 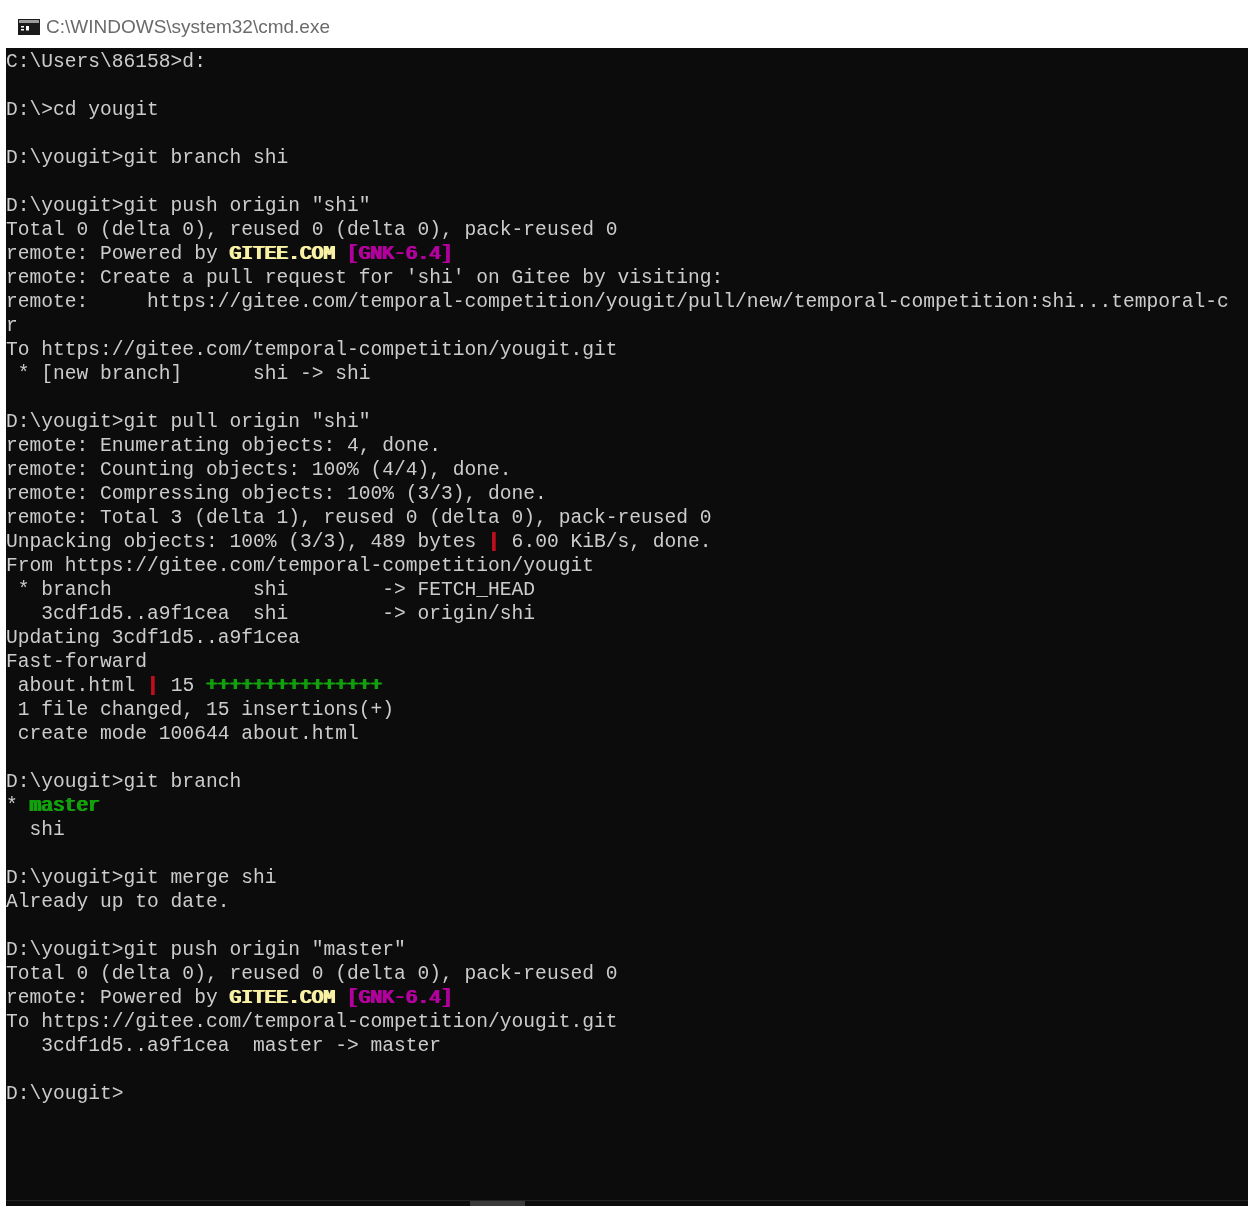 I want to click on highlighted-text: master, so click(x=65, y=806).